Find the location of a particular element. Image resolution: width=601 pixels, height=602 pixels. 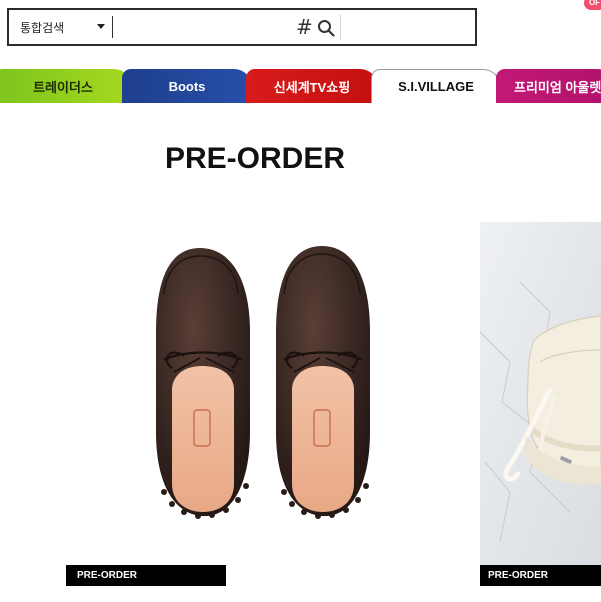

tab-shinsegae-tv-shopping: 신세계TV쇼핑 is located at coordinates (312, 86).